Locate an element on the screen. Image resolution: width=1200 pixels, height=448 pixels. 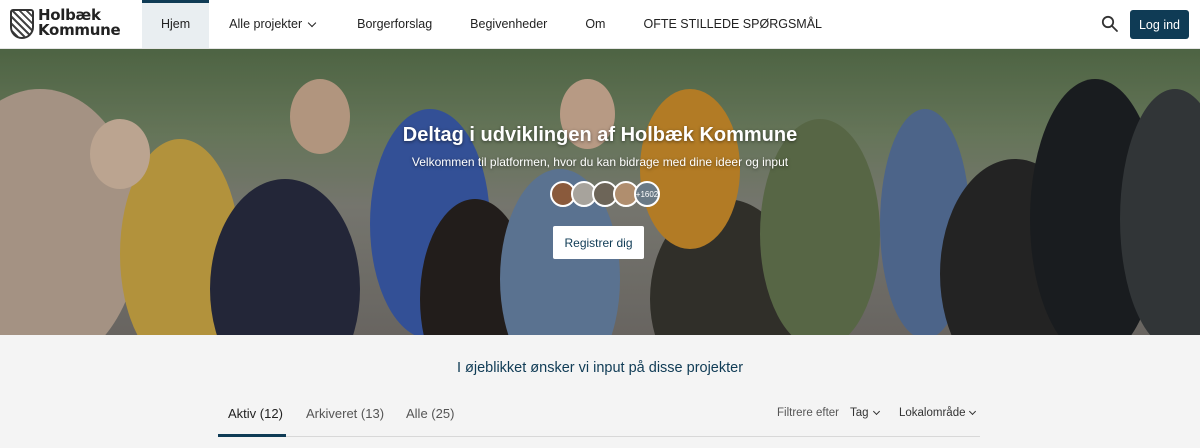
tab-archived: Arkiveret (13) is located at coordinates (345, 413).